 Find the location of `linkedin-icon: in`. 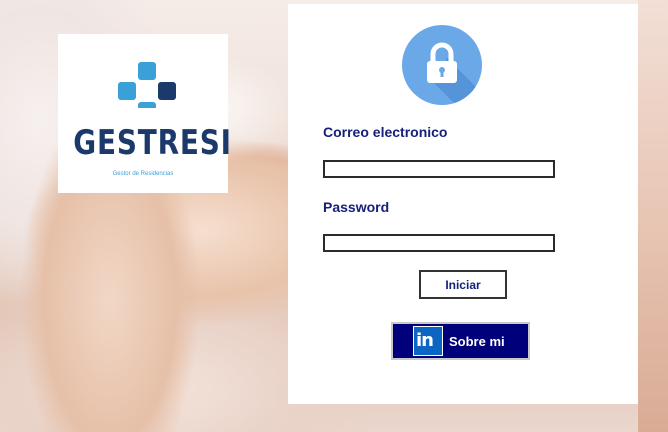

linkedin-icon: in is located at coordinates (428, 341).